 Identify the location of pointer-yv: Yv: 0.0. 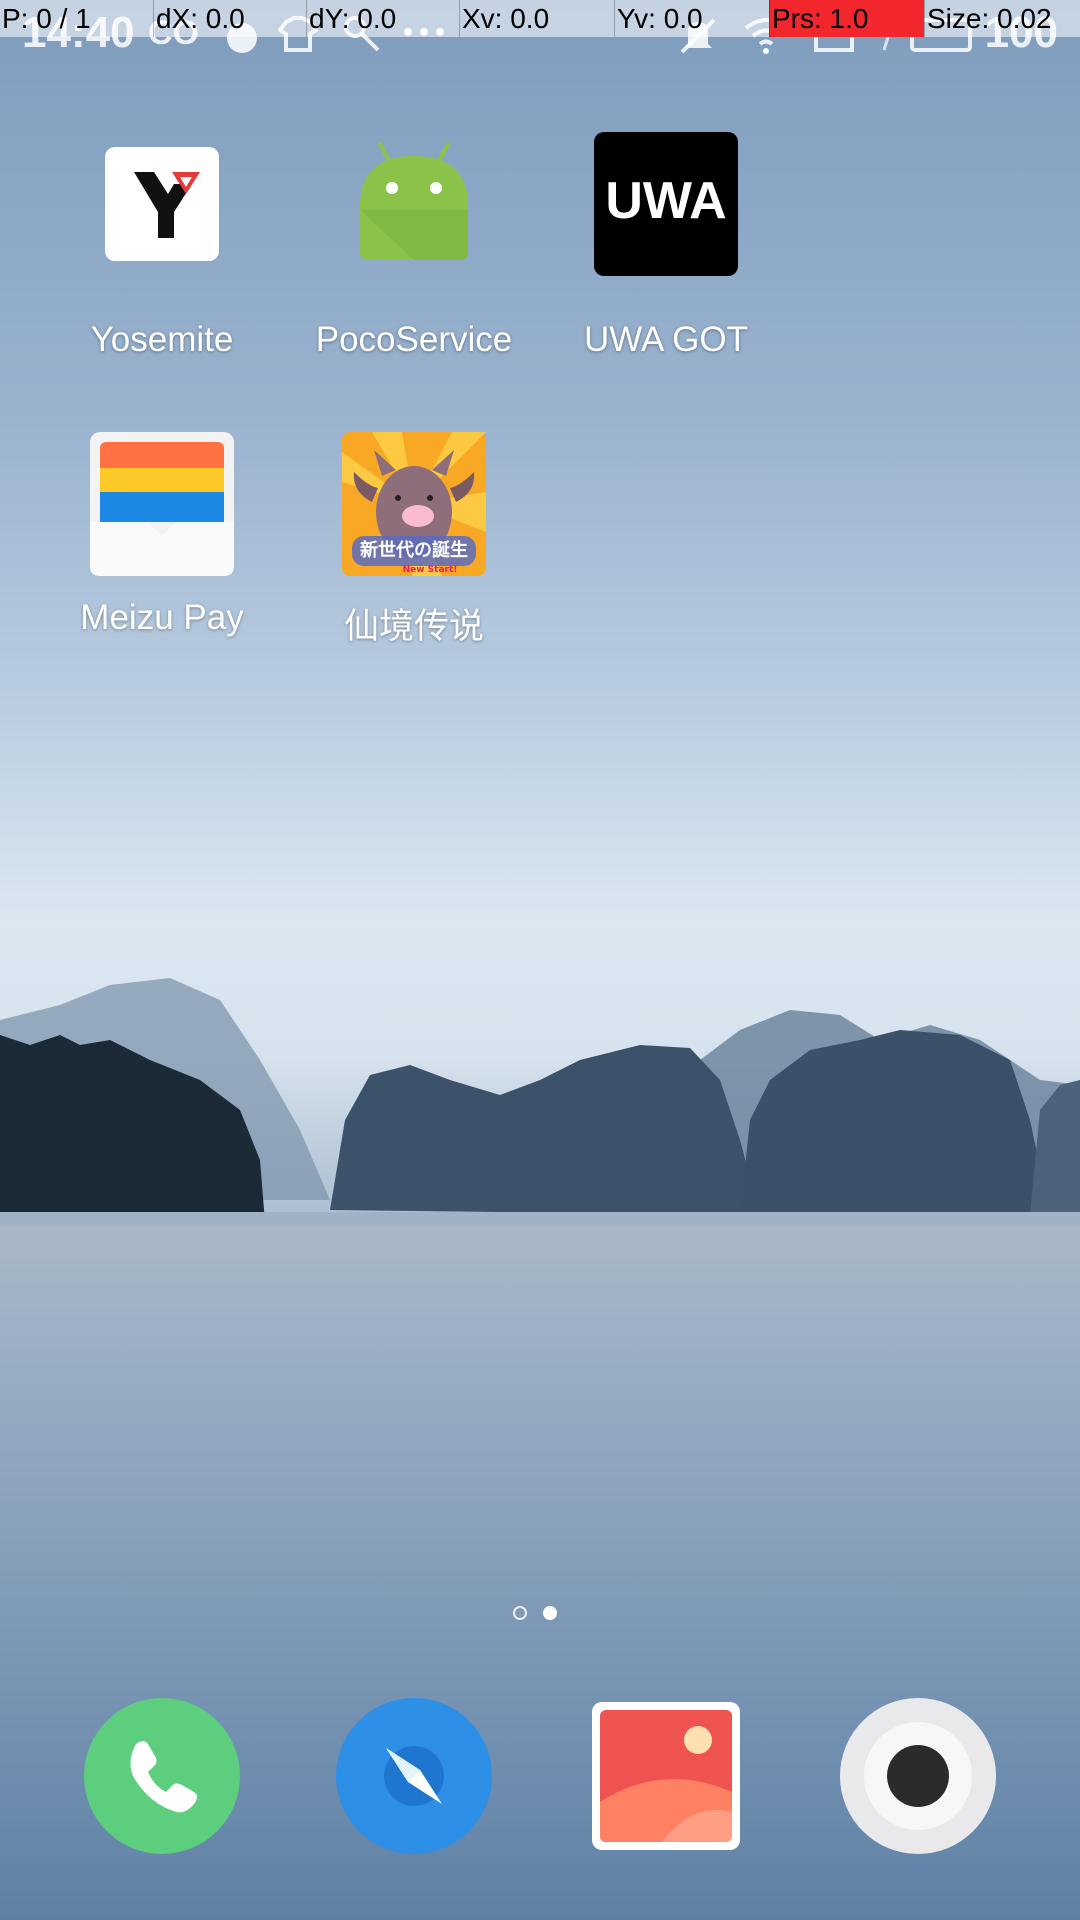
(691, 18).